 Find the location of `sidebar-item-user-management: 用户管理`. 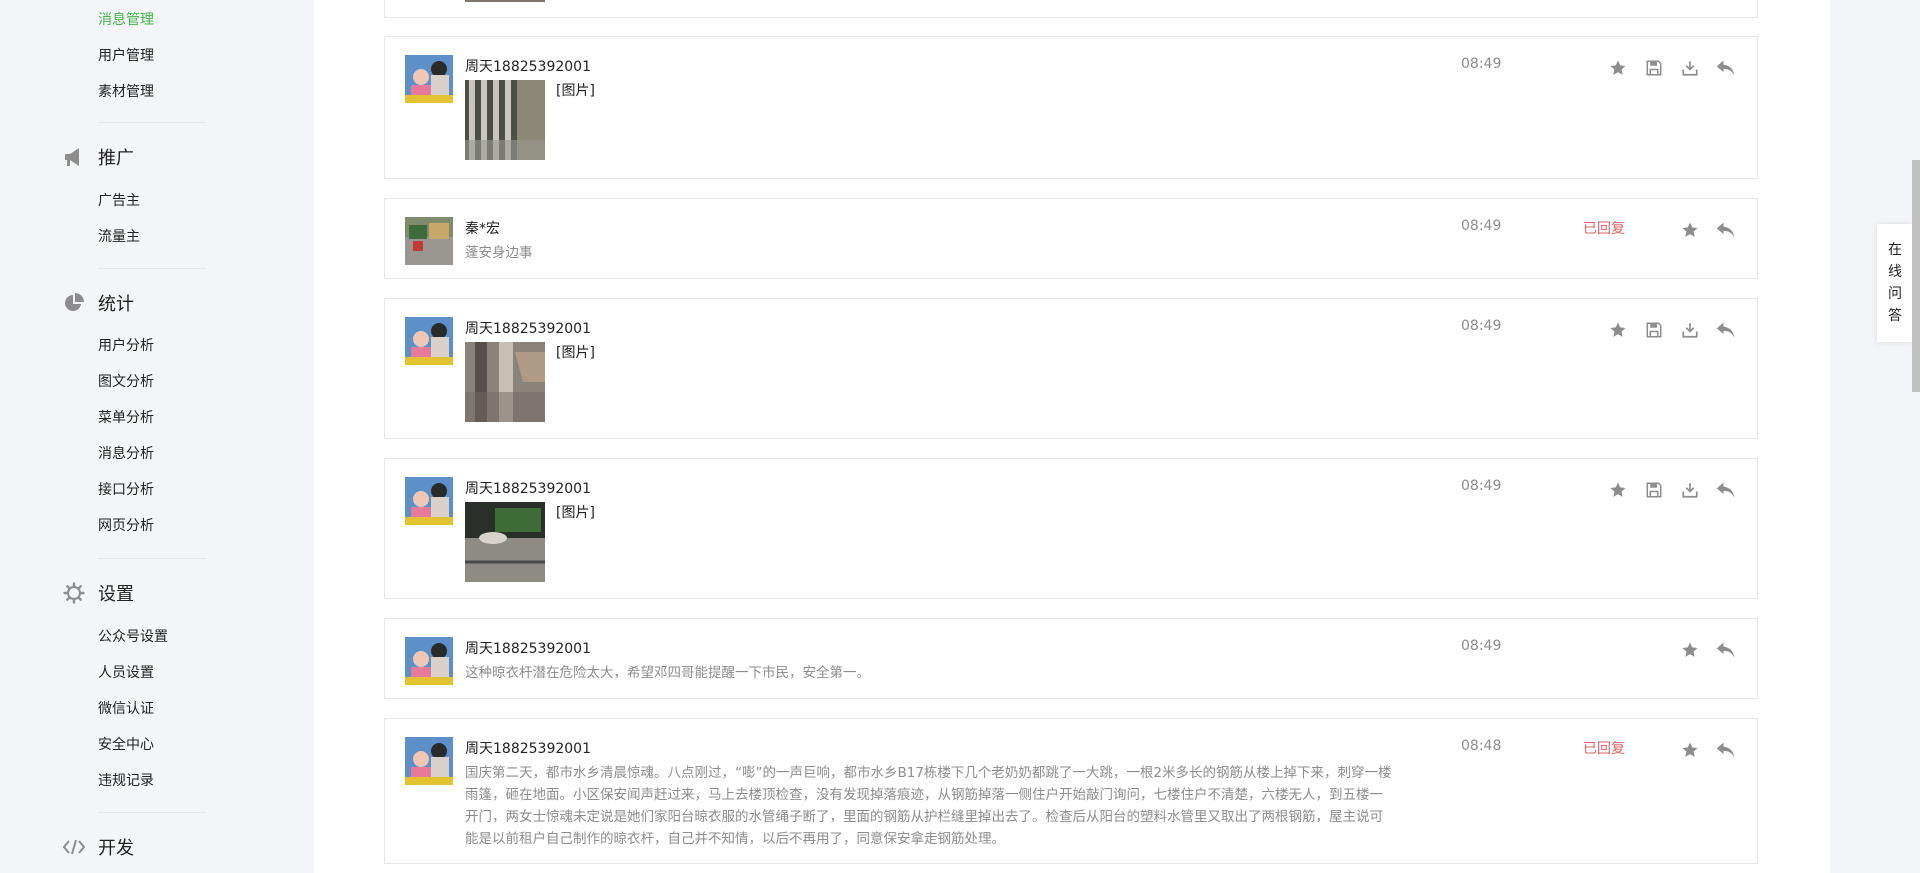

sidebar-item-user-management: 用户管理 is located at coordinates (126, 55).